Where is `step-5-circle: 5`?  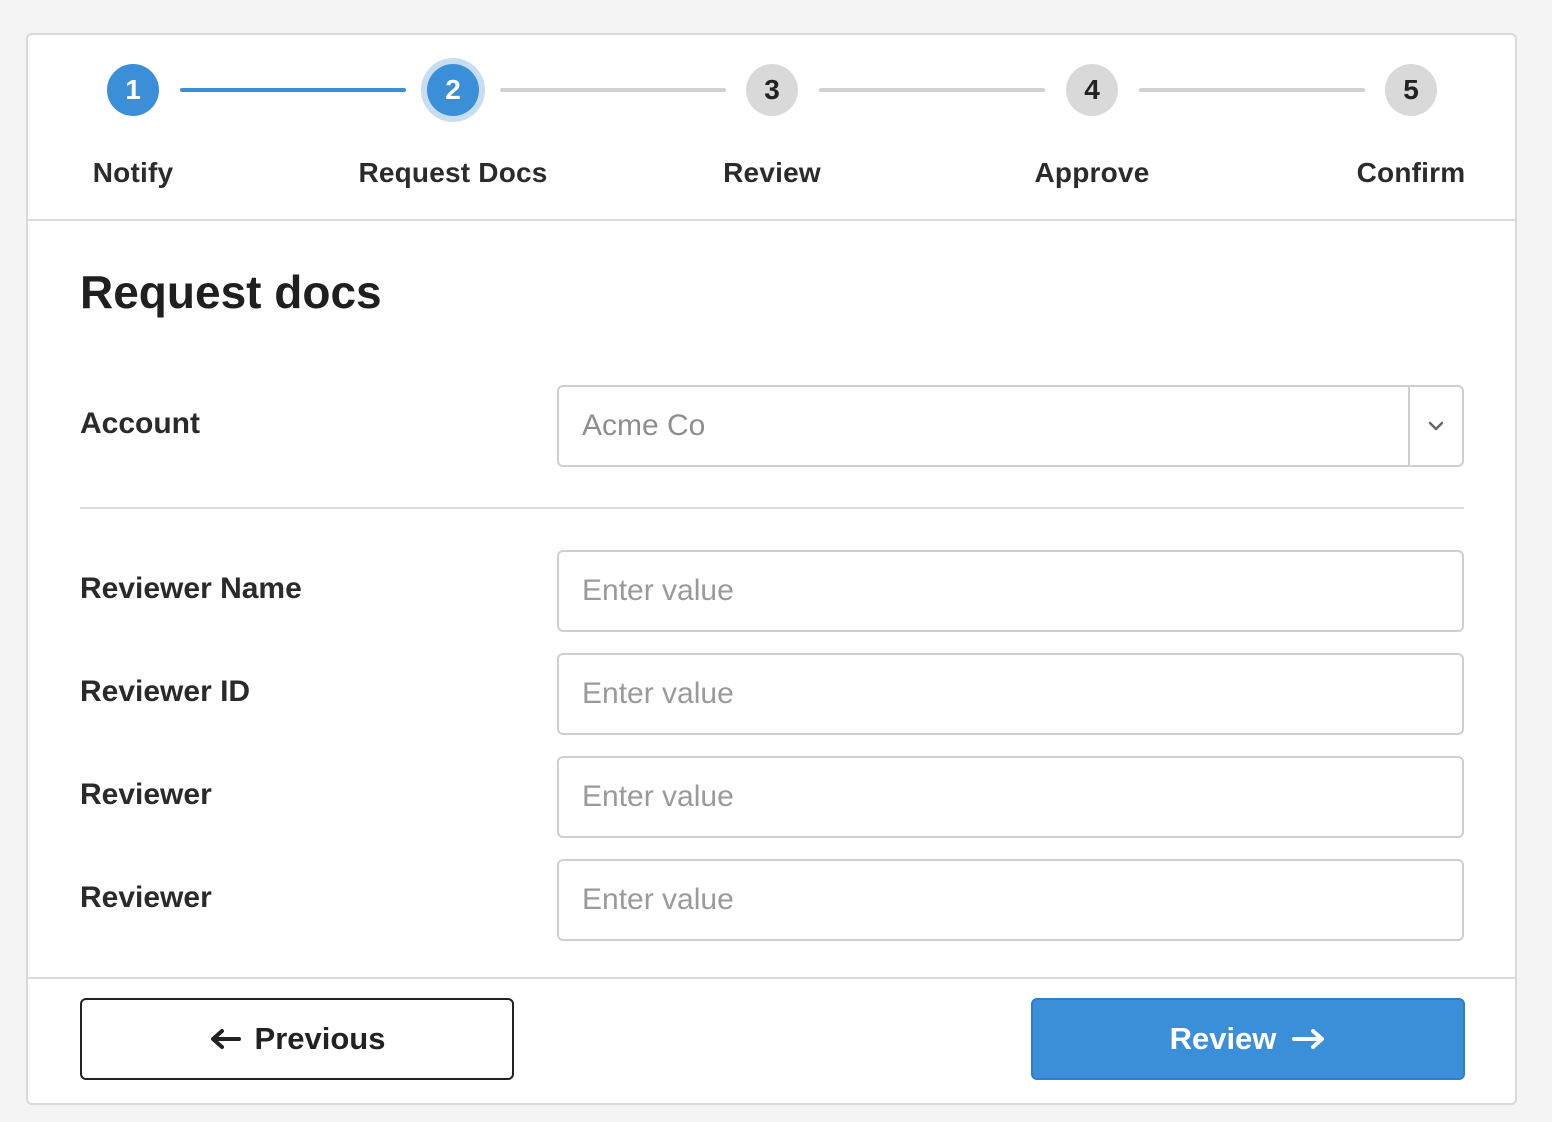
step-5-circle: 5 is located at coordinates (1411, 90).